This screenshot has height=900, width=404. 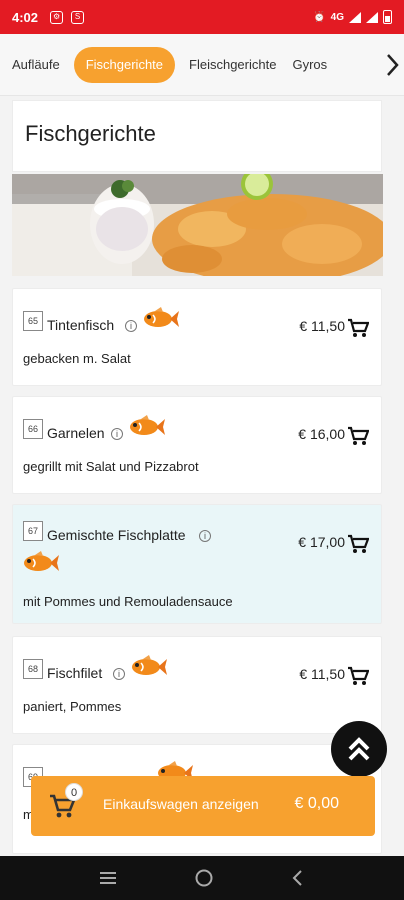 I want to click on back-icon, so click(x=298, y=878).